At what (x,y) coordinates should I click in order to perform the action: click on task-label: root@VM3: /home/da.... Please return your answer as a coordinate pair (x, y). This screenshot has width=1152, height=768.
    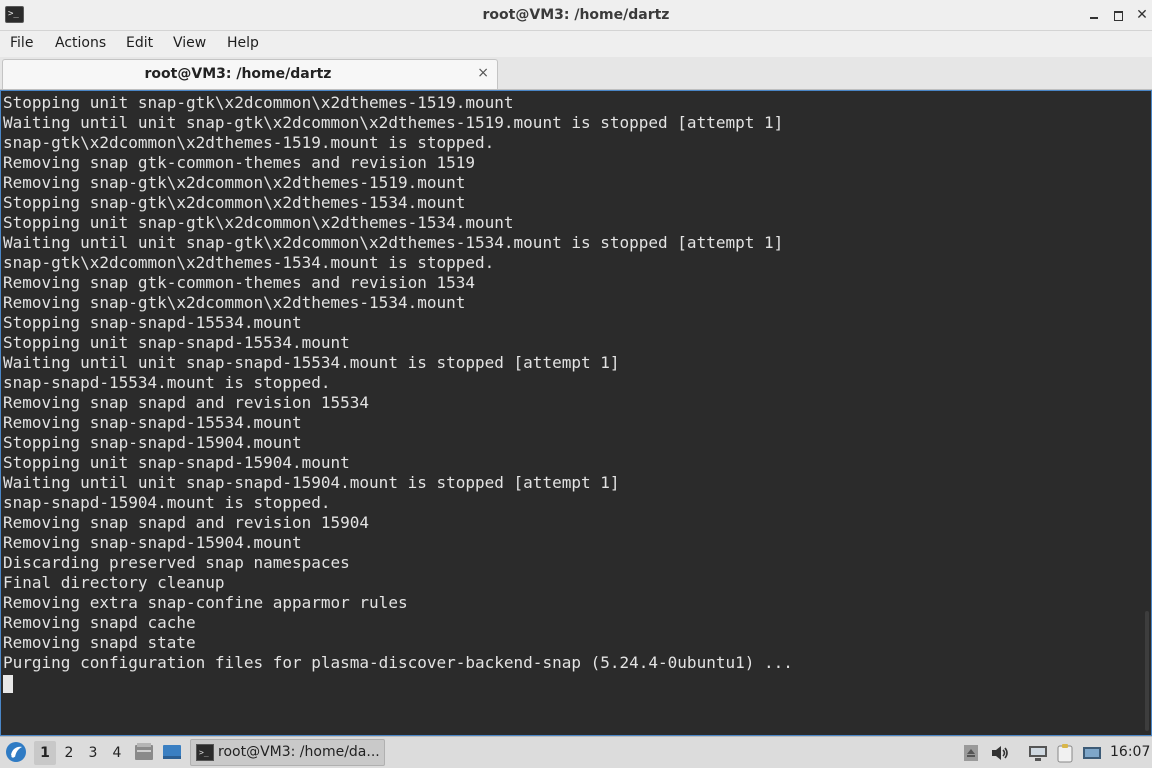
    Looking at the image, I should click on (299, 752).